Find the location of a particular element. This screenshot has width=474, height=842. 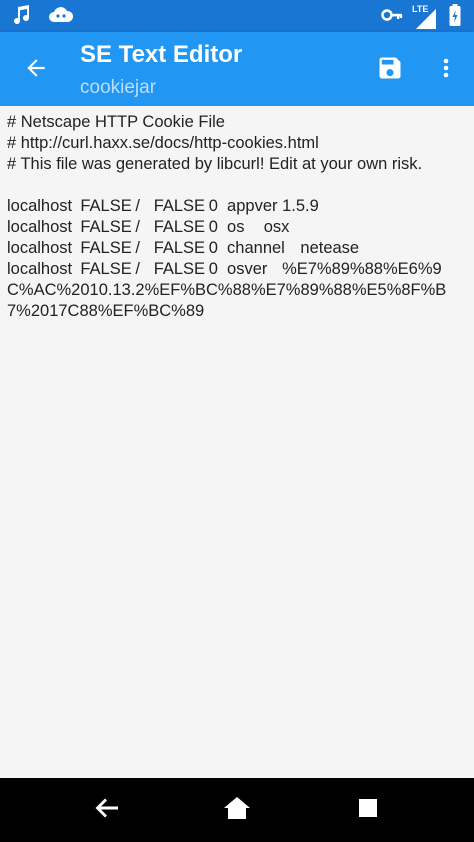

system-icons: LTE is located at coordinates (421, 17).